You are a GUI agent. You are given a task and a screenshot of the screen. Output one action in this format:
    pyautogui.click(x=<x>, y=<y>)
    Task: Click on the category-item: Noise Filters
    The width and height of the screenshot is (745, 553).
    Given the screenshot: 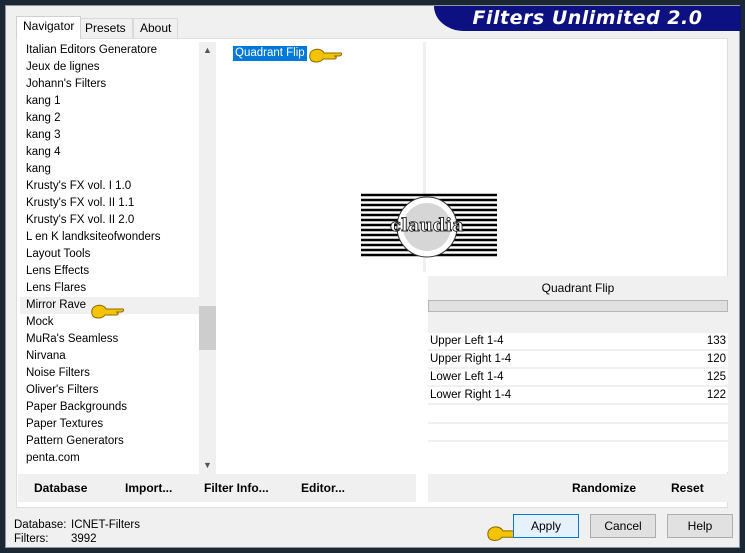 What is the action you would take?
    pyautogui.click(x=110, y=373)
    